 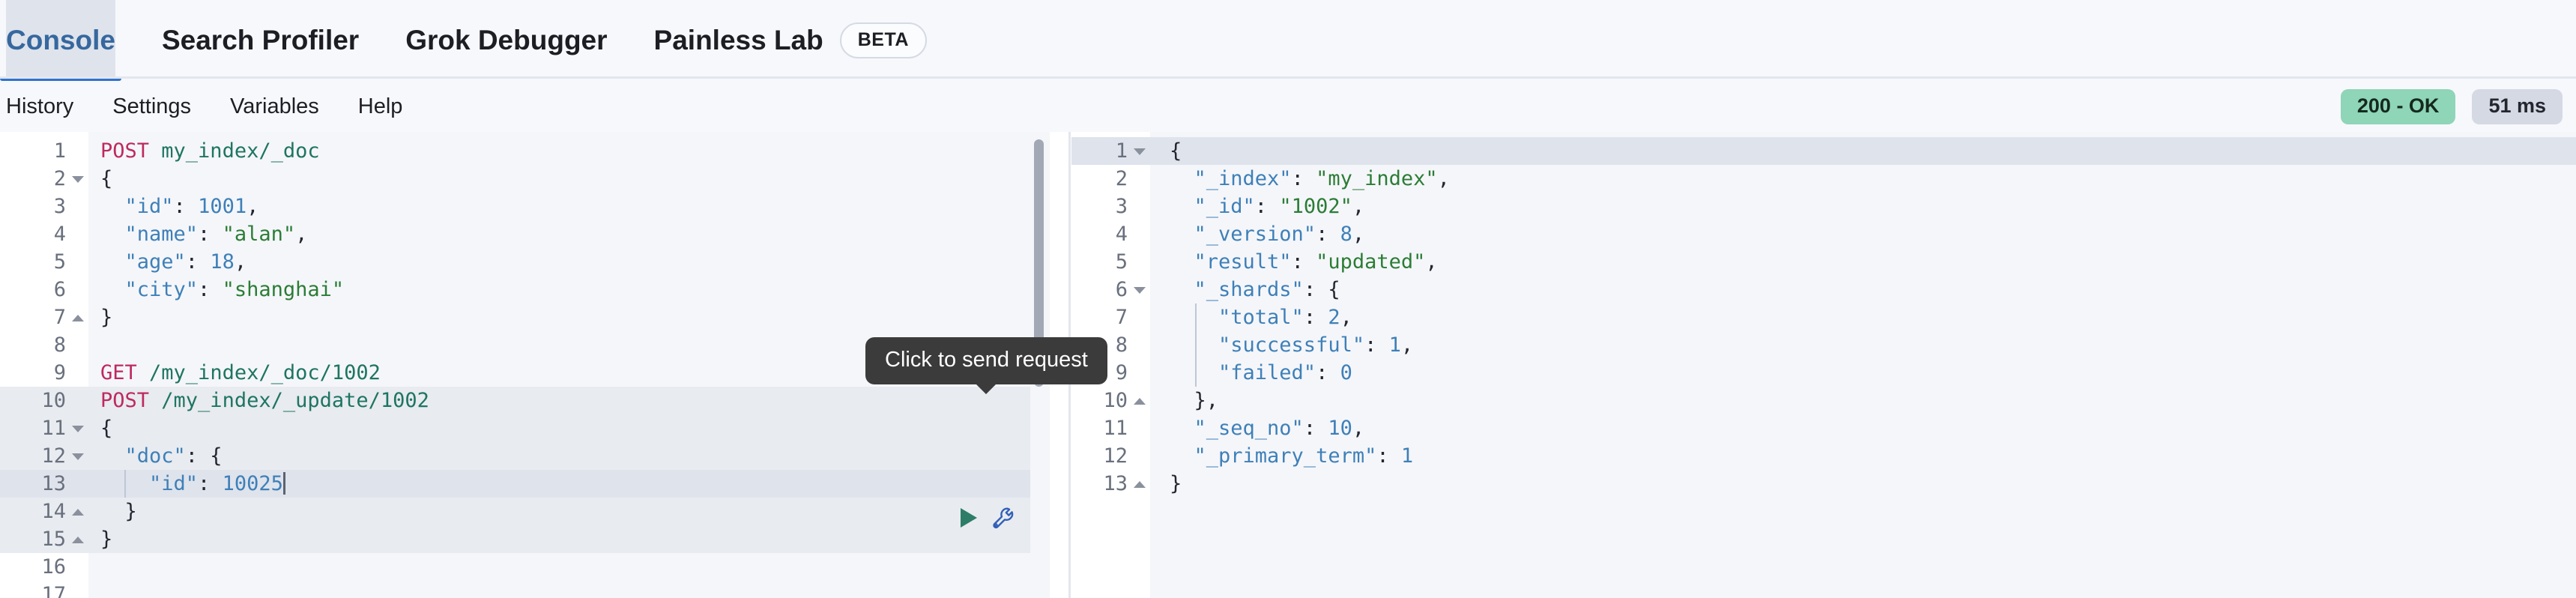 What do you see at coordinates (1267, 345) in the screenshot?
I see `code-token: "successful"` at bounding box center [1267, 345].